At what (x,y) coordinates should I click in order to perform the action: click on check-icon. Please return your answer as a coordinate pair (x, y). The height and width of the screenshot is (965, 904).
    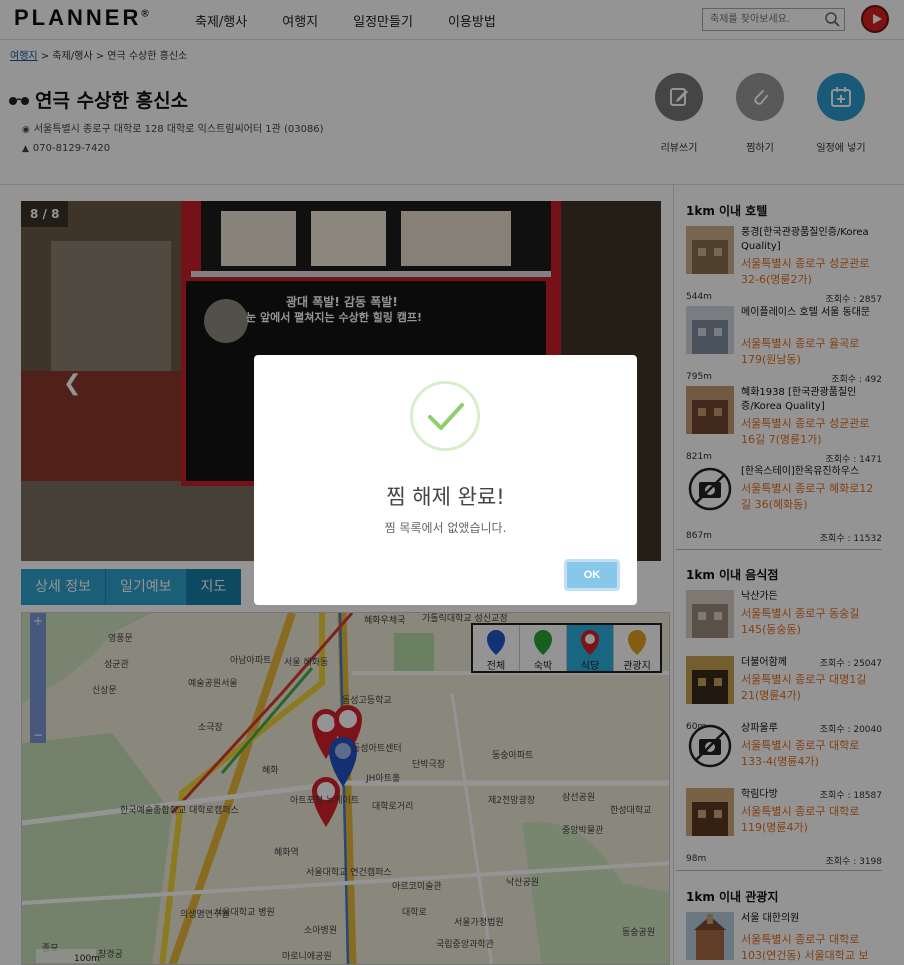
    Looking at the image, I should click on (445, 416).